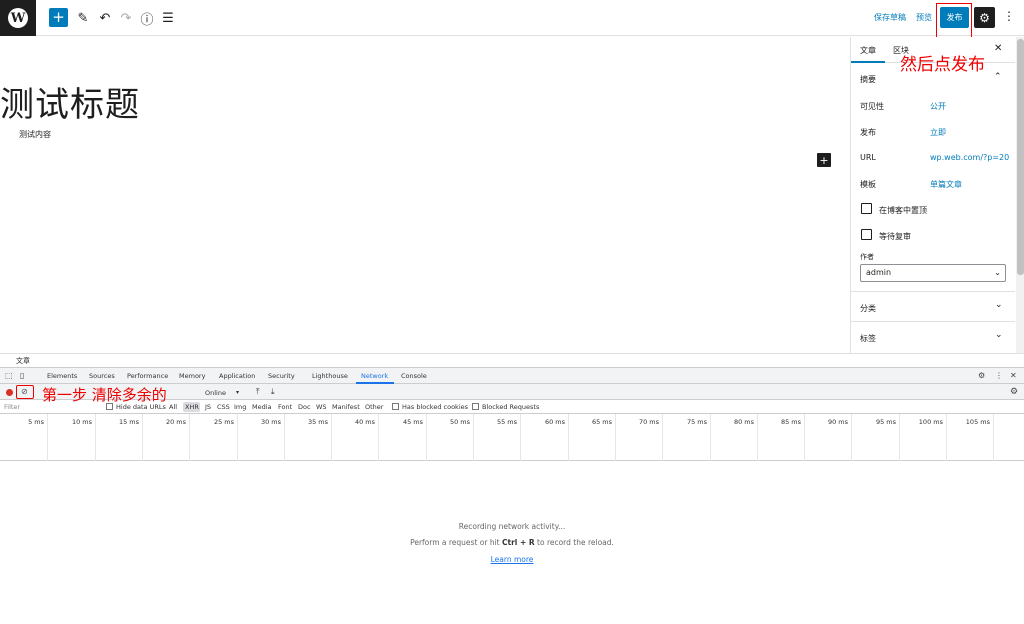  What do you see at coordinates (1020, 157) in the screenshot?
I see `scrollbar-thumb` at bounding box center [1020, 157].